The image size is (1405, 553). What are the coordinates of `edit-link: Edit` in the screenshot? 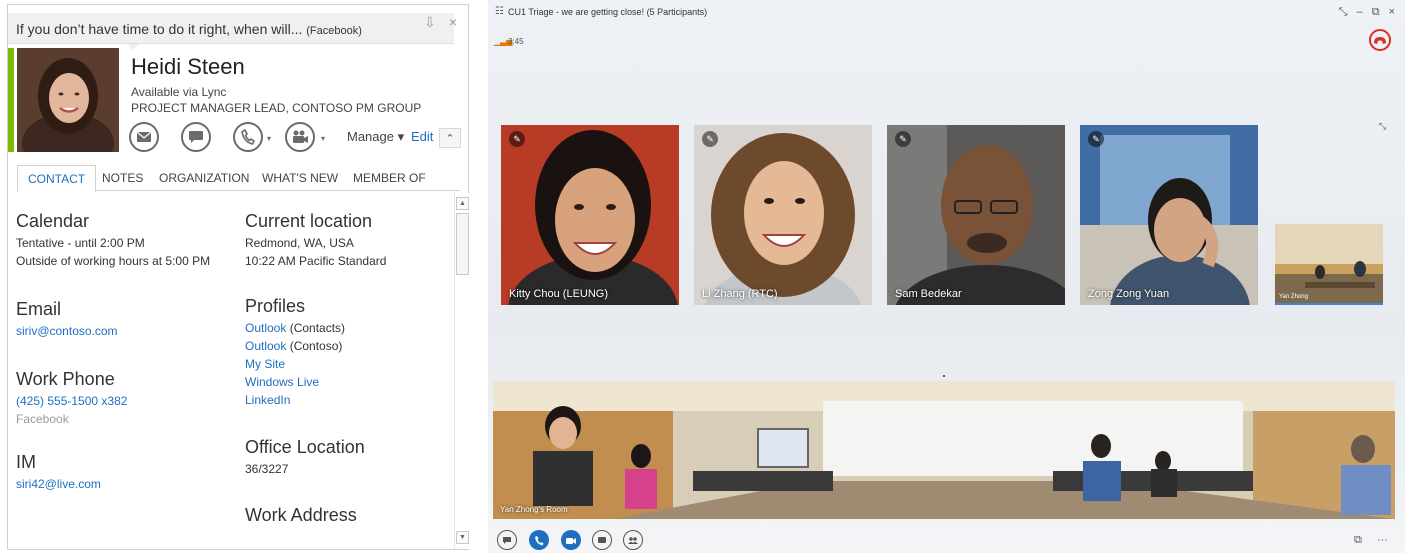 It's located at (422, 136).